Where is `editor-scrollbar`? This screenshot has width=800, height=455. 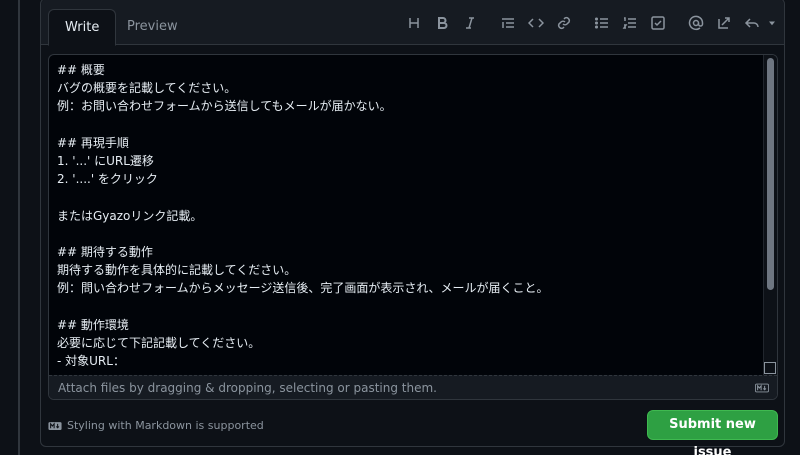
editor-scrollbar is located at coordinates (770, 215).